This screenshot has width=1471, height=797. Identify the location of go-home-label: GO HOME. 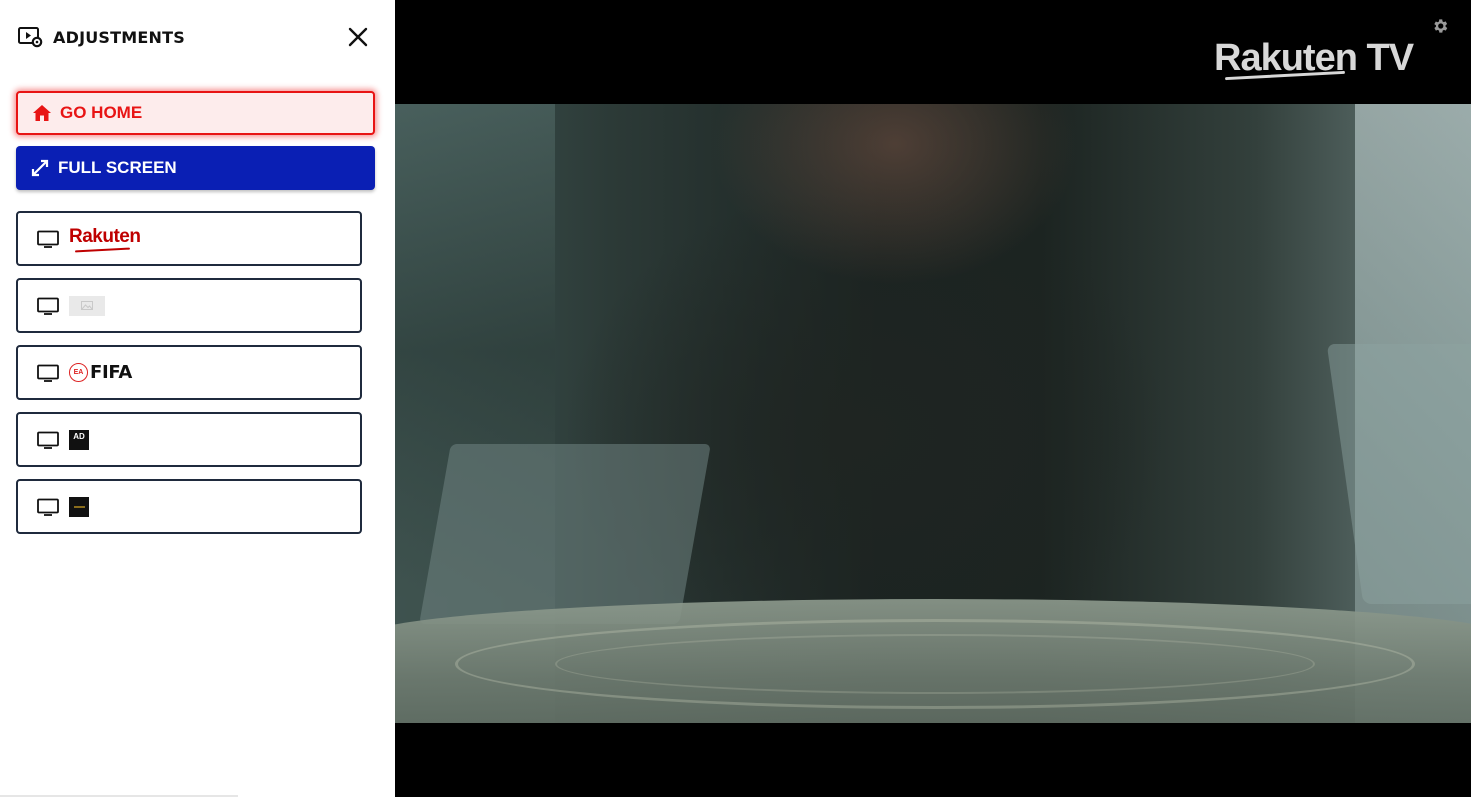
(101, 112).